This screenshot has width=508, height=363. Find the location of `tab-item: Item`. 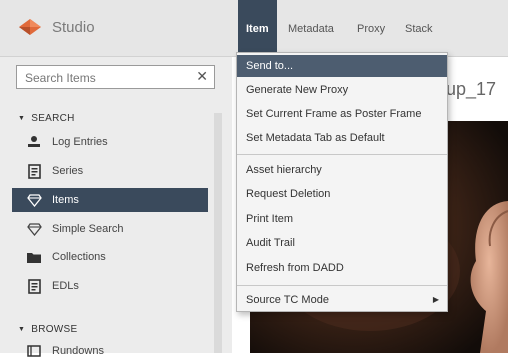

tab-item: Item is located at coordinates (257, 28).